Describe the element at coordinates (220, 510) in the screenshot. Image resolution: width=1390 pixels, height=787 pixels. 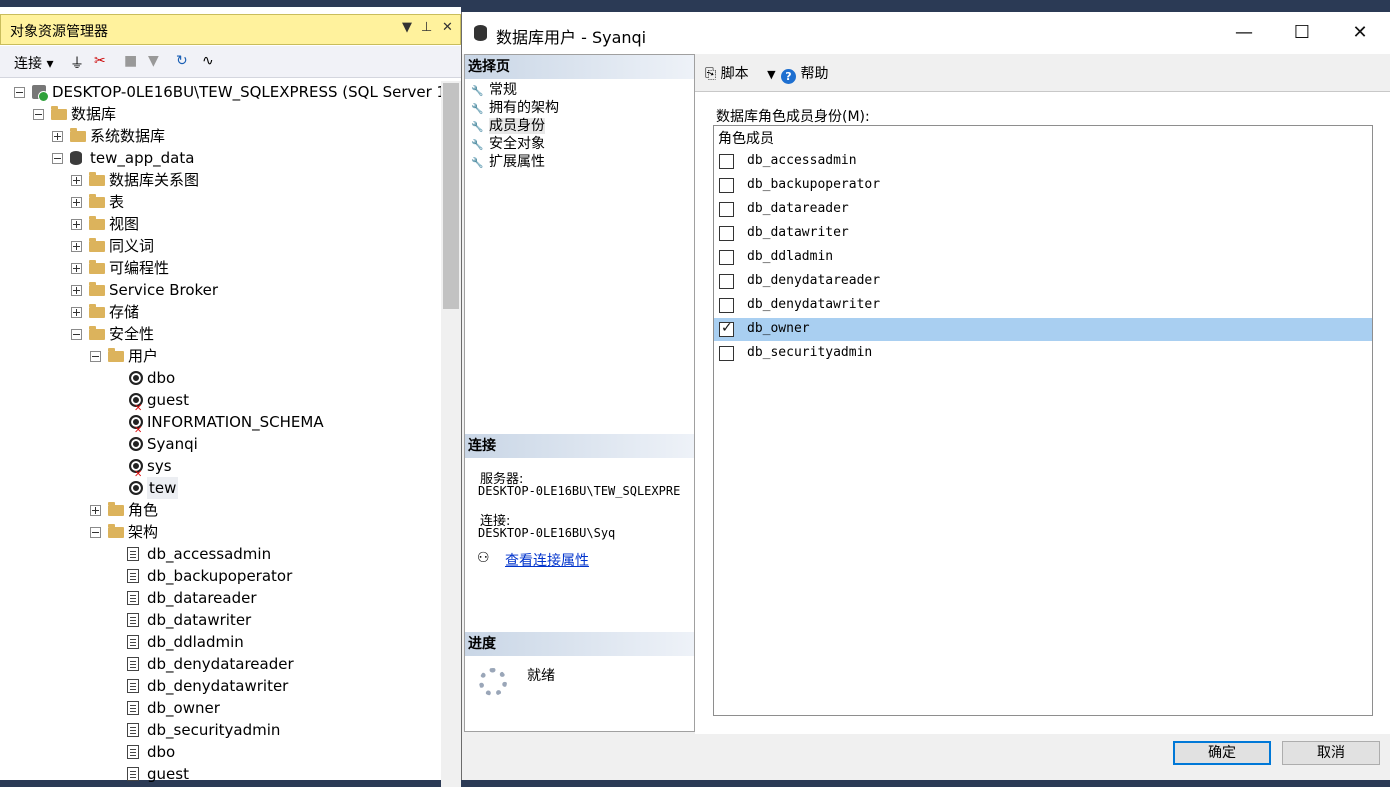
I see `tree-node: 角色` at that location.